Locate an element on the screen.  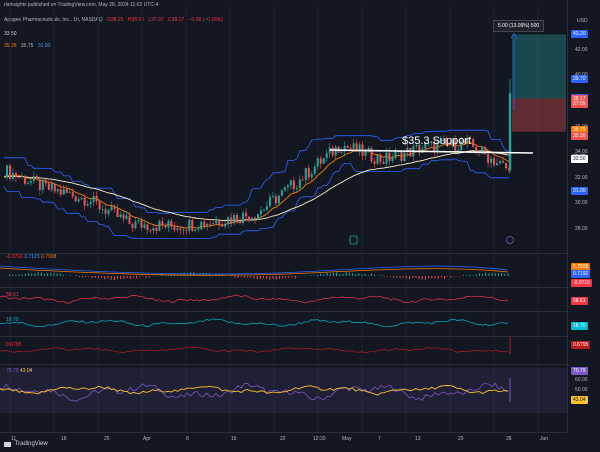
price-marker: 33.50 is located at coordinates (579, 158).